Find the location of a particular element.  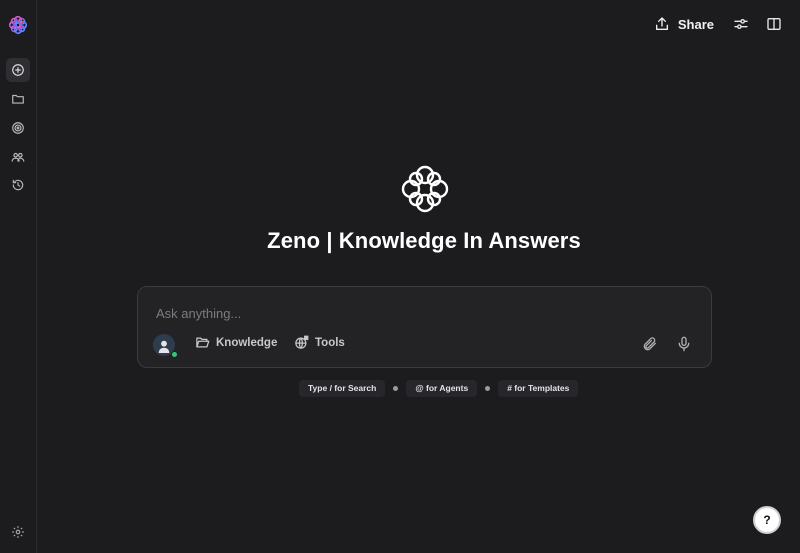

tools-label: Tools is located at coordinates (330, 342).